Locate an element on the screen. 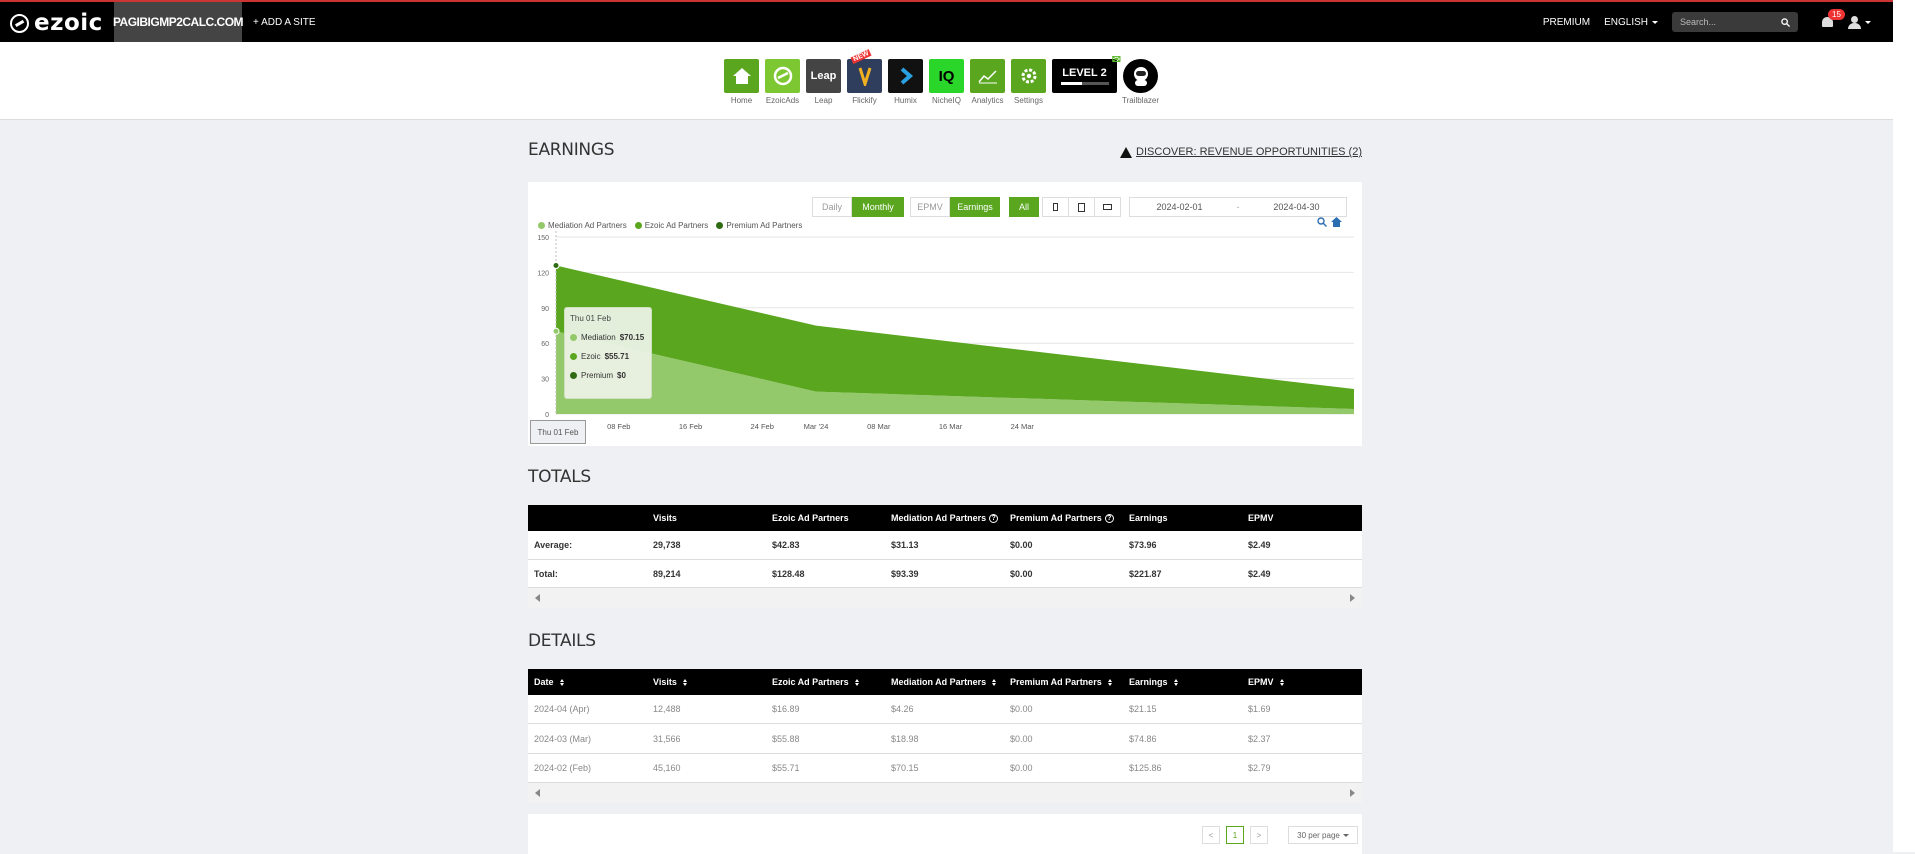 This screenshot has height=854, width=1915. tooltip-series: Mediation is located at coordinates (598, 337).